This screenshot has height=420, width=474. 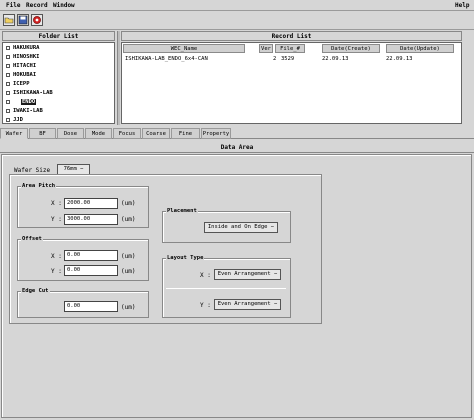 I want to click on menu-bar: File Record Window Help, so click(x=237, y=5).